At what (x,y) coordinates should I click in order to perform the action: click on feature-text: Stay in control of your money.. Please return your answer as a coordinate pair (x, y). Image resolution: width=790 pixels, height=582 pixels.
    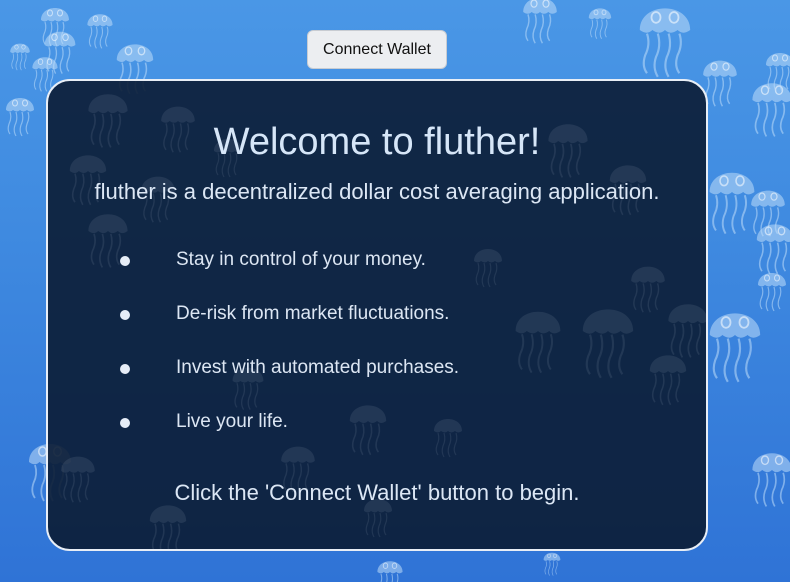
    Looking at the image, I should click on (301, 259).